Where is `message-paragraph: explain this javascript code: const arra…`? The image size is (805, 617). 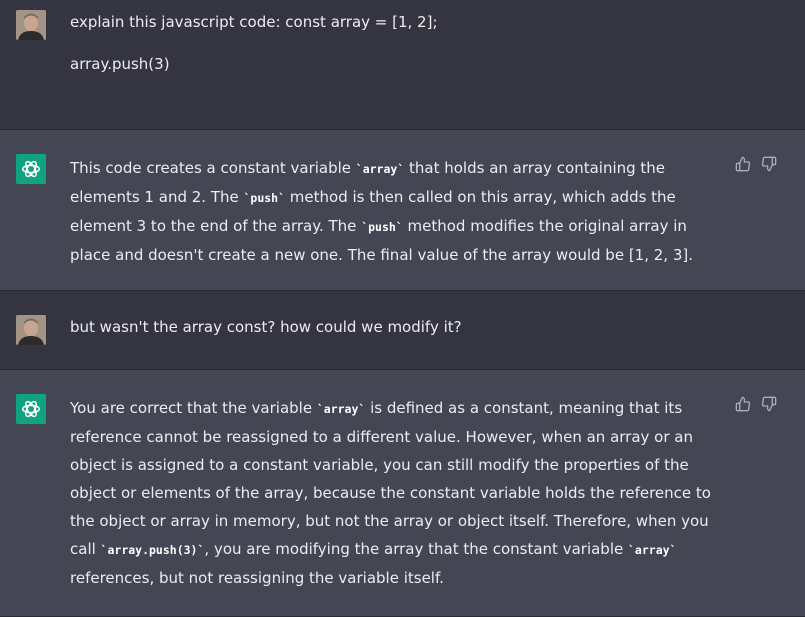 message-paragraph: explain this javascript code: const arra… is located at coordinates (254, 22).